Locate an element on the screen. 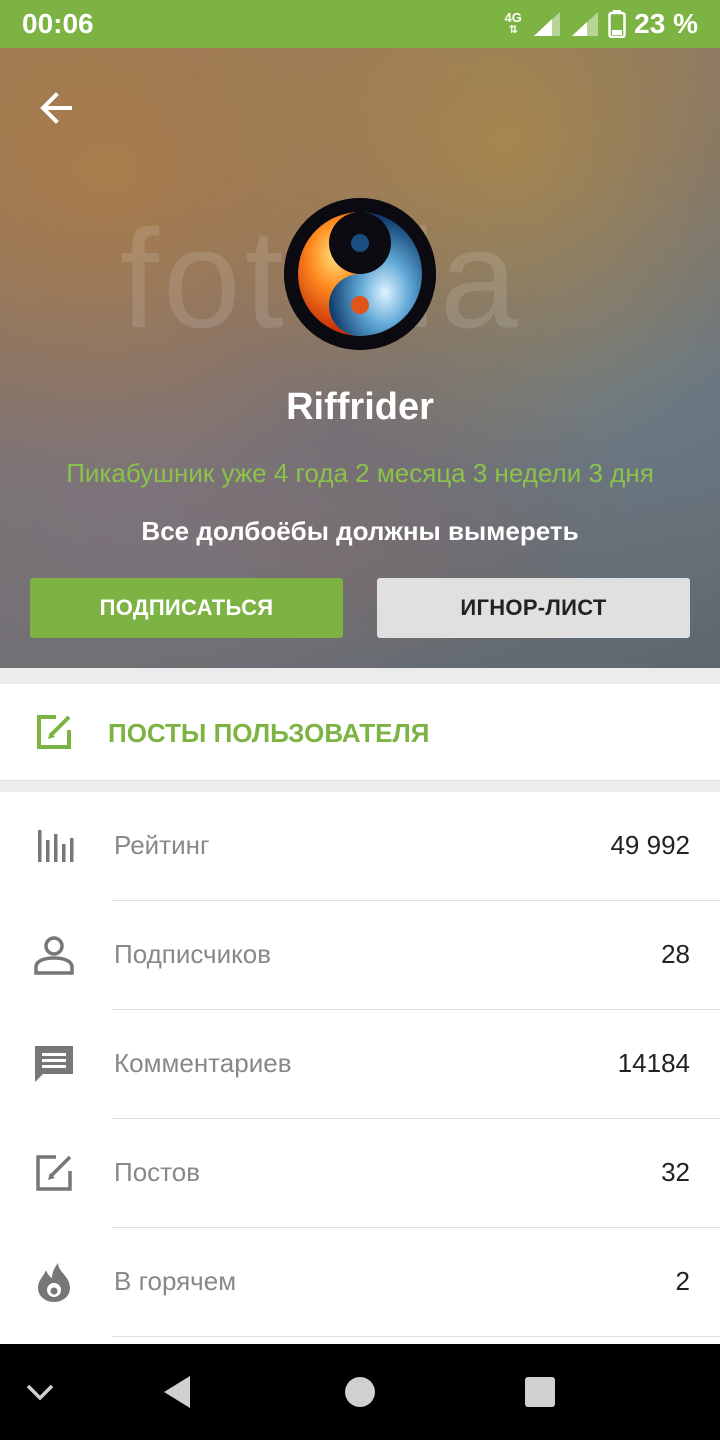  subscribe-button: ПОДПИСАТЬСЯ is located at coordinates (186, 608).